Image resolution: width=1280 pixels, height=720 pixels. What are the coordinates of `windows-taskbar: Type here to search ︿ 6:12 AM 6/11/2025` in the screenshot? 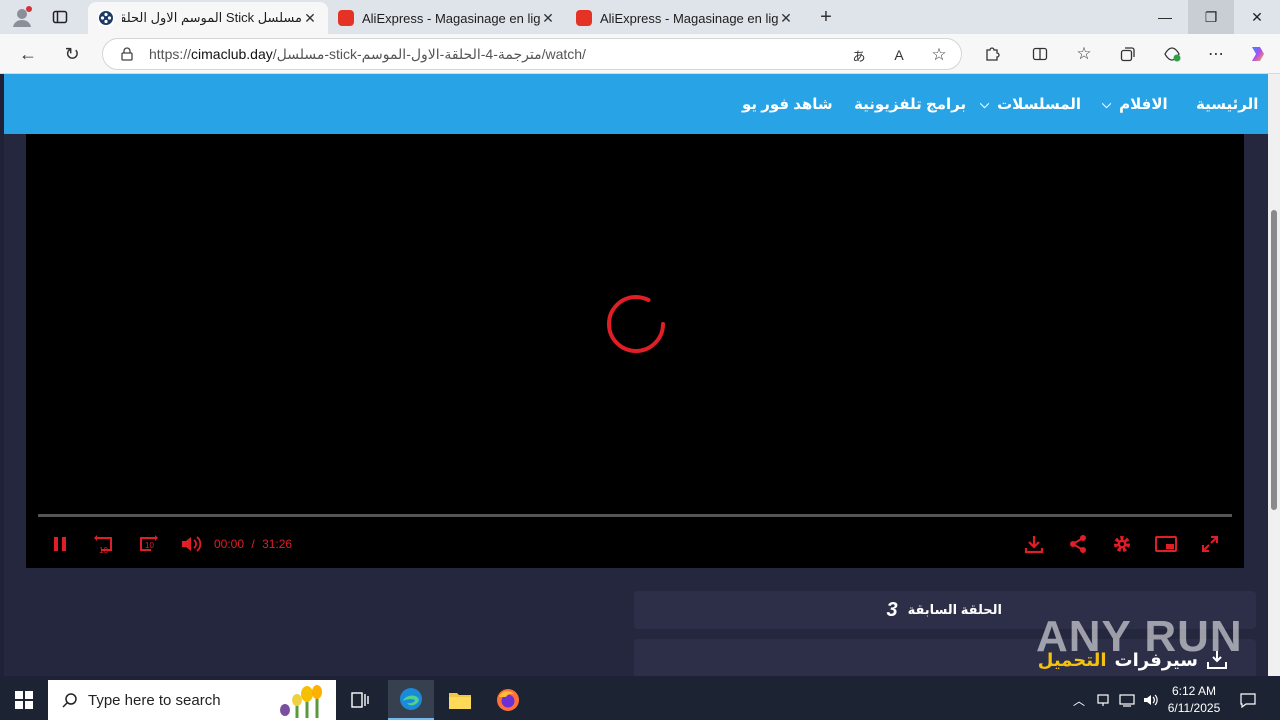 It's located at (640, 700).